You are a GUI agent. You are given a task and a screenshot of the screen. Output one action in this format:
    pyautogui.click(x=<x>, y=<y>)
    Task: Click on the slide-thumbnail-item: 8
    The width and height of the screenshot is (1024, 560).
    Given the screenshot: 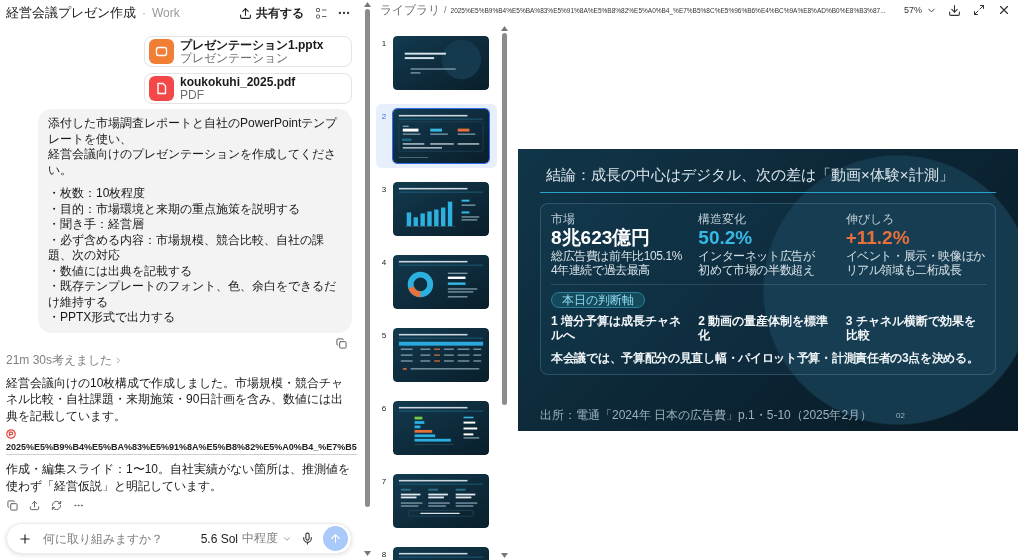 What is the action you would take?
    pyautogui.click(x=436, y=551)
    